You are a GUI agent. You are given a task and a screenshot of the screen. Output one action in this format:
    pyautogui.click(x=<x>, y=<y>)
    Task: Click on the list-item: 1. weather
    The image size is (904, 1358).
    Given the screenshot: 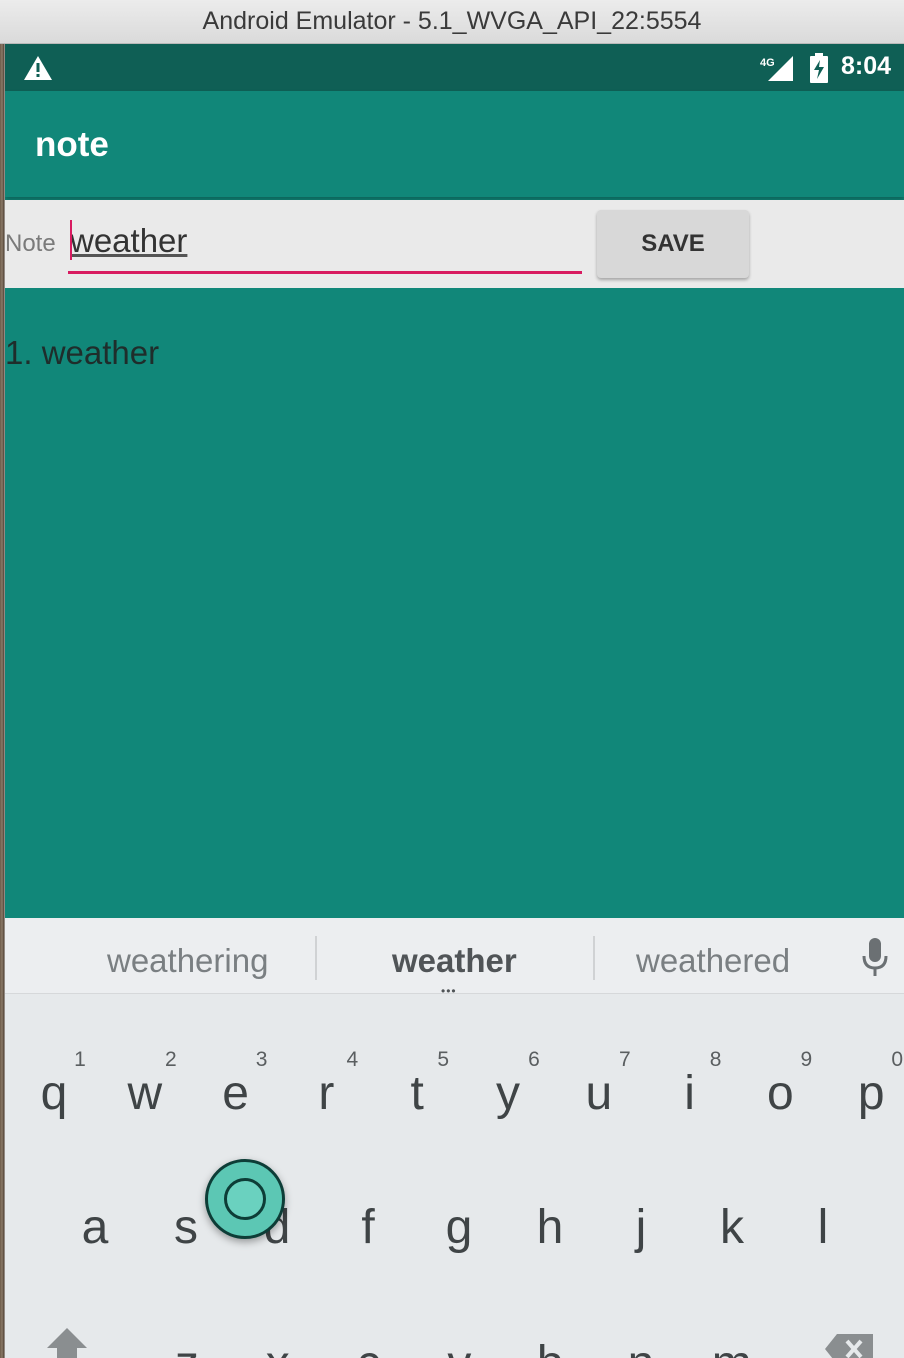 What is the action you would take?
    pyautogui.click(x=454, y=354)
    